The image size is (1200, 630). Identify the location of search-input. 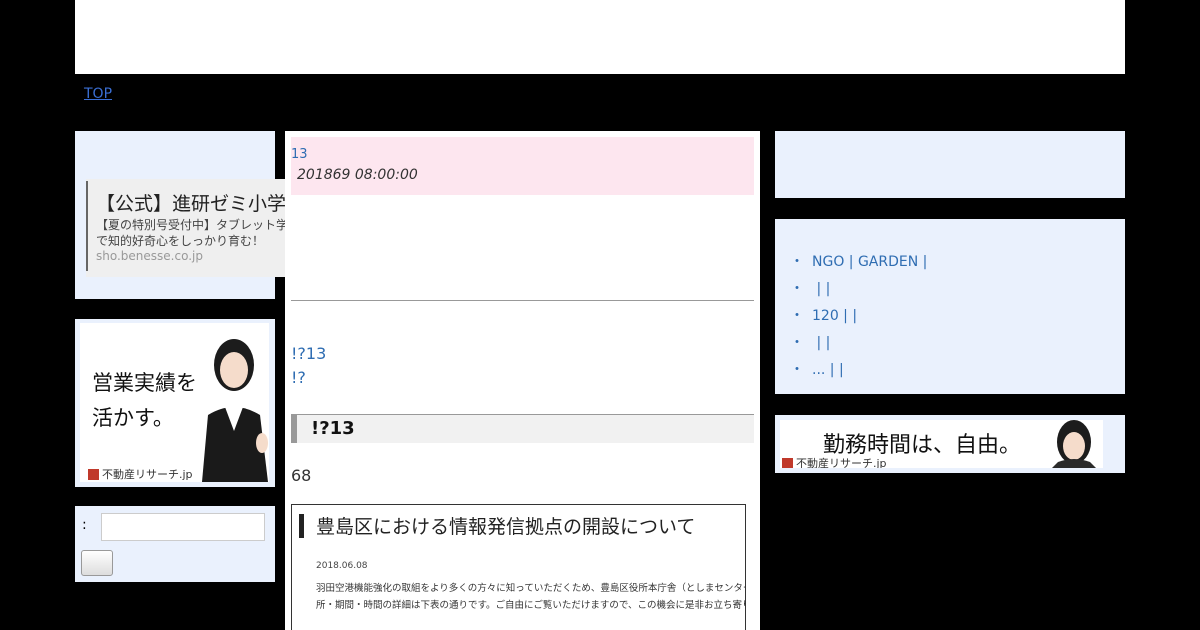
(183, 527).